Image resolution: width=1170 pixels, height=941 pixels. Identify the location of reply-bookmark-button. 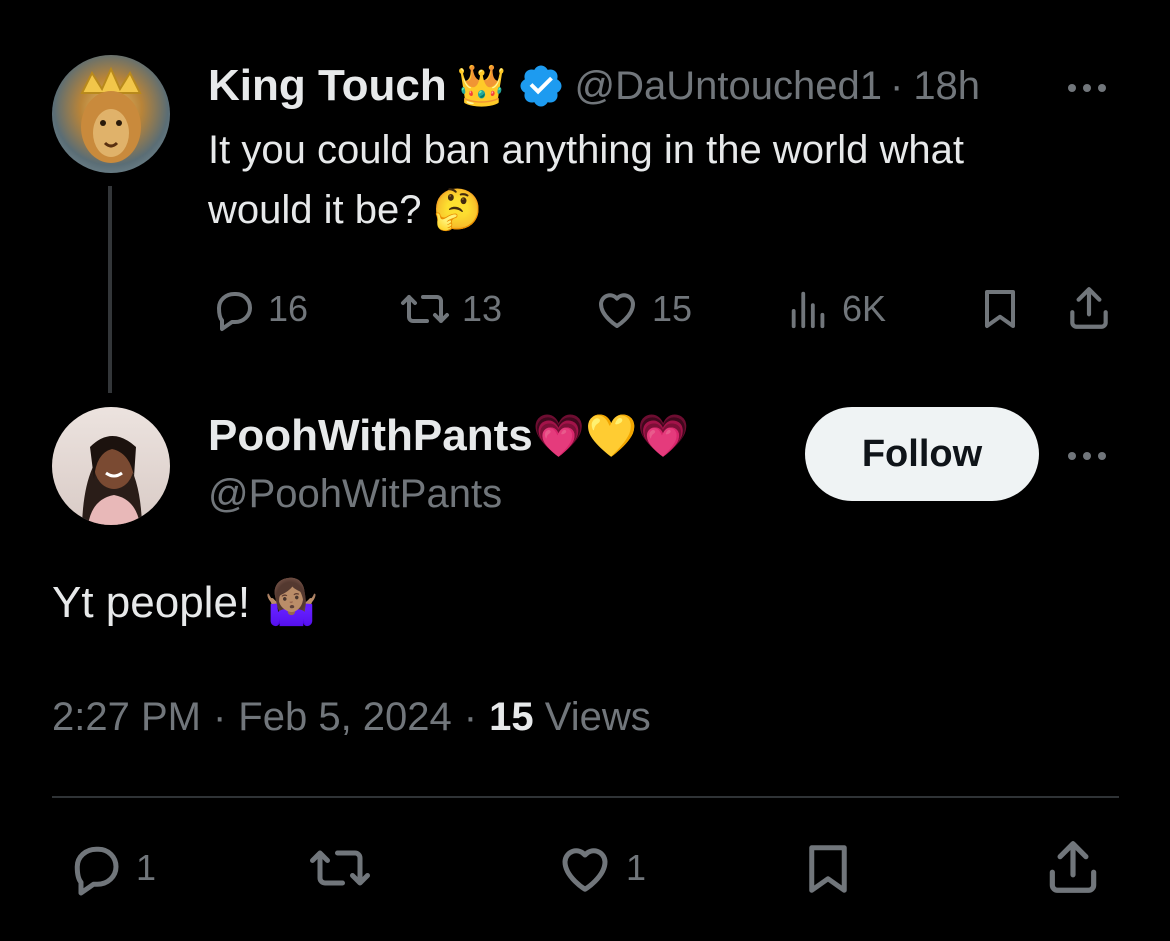
(828, 871).